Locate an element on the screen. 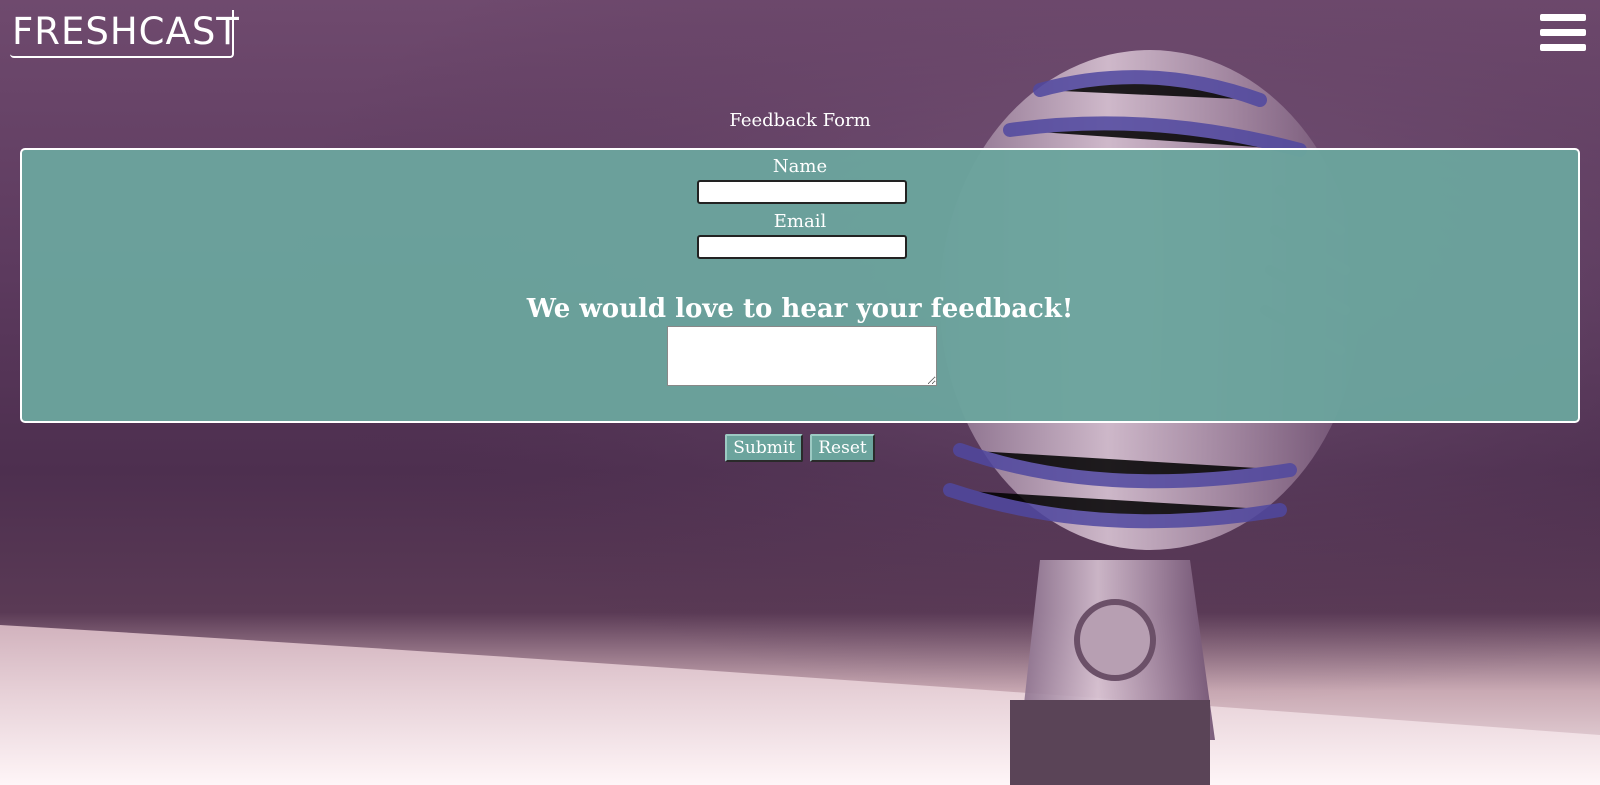  top-bar: FRESHCAST is located at coordinates (800, 32).